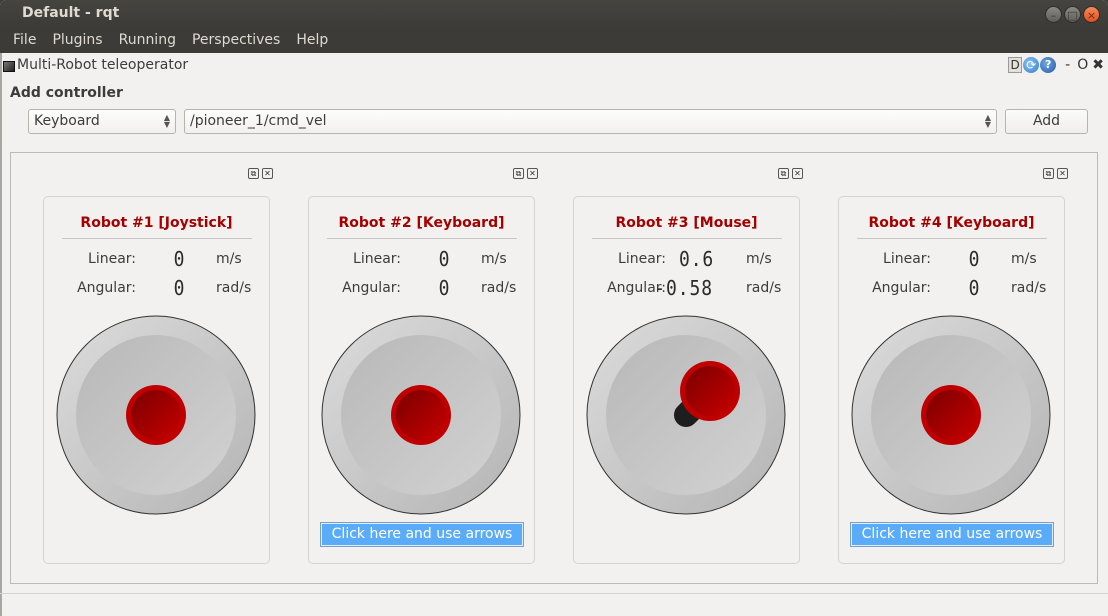 This screenshot has height=616, width=1108. What do you see at coordinates (421, 223) in the screenshot?
I see `robot-name: Robot #2 [Keyboard]` at bounding box center [421, 223].